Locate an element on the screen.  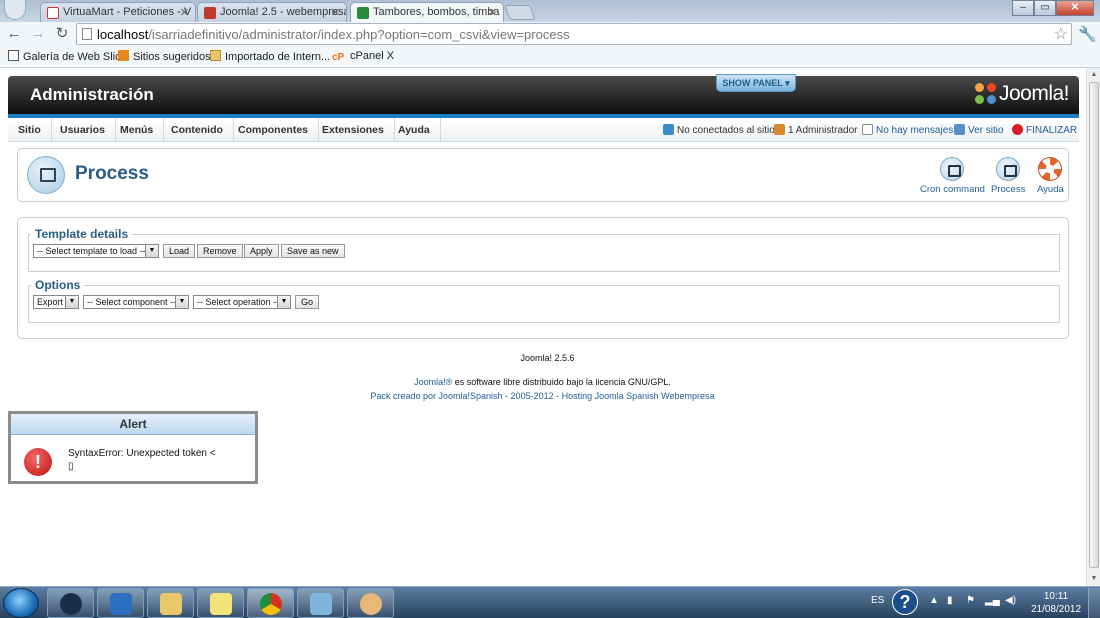
scroll-up-icon: ▲ is located at coordinates (1094, 75).